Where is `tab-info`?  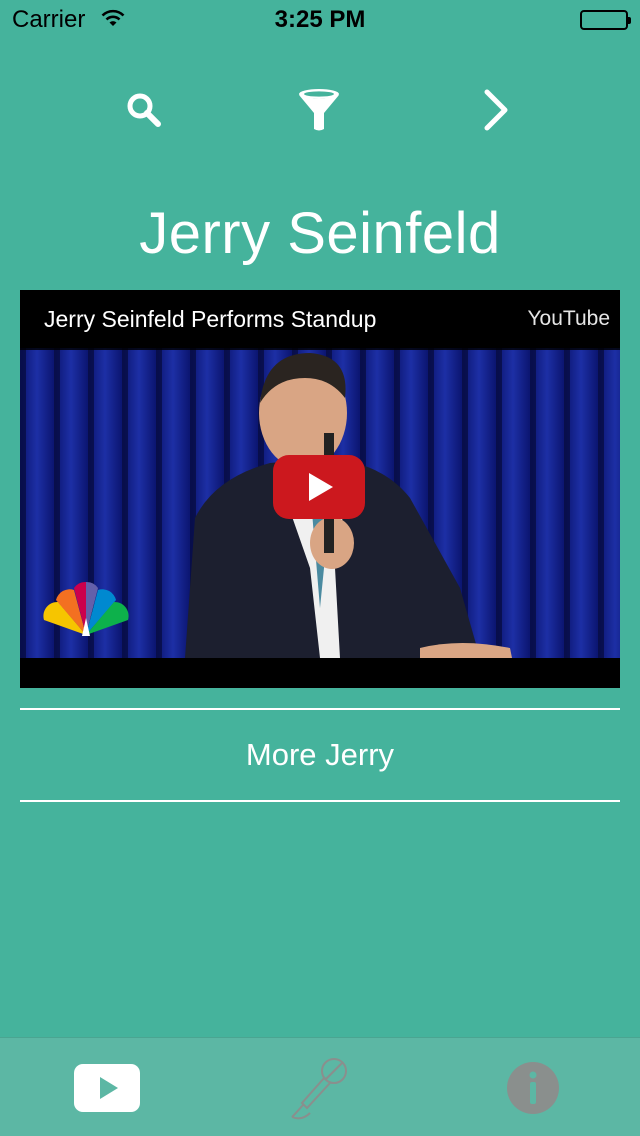
tab-info is located at coordinates (532, 1087).